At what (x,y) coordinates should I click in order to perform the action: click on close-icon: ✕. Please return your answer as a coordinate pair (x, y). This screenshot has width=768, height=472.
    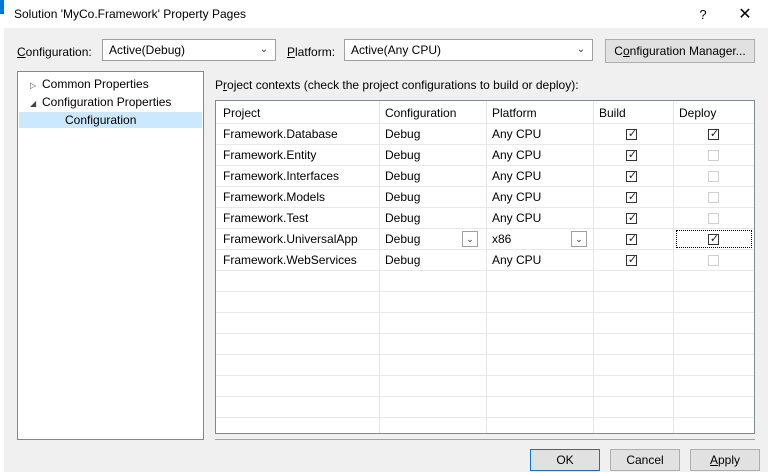
    Looking at the image, I should click on (744, 14).